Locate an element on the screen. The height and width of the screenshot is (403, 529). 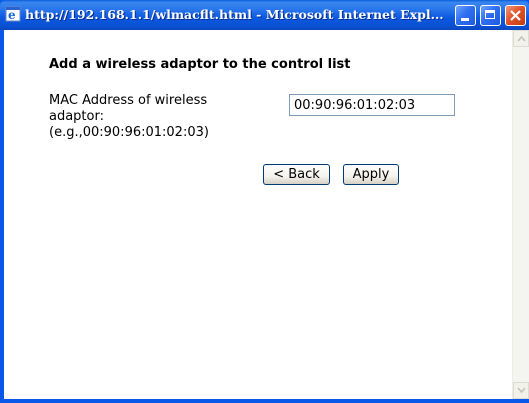
apply-button: Apply is located at coordinates (371, 174).